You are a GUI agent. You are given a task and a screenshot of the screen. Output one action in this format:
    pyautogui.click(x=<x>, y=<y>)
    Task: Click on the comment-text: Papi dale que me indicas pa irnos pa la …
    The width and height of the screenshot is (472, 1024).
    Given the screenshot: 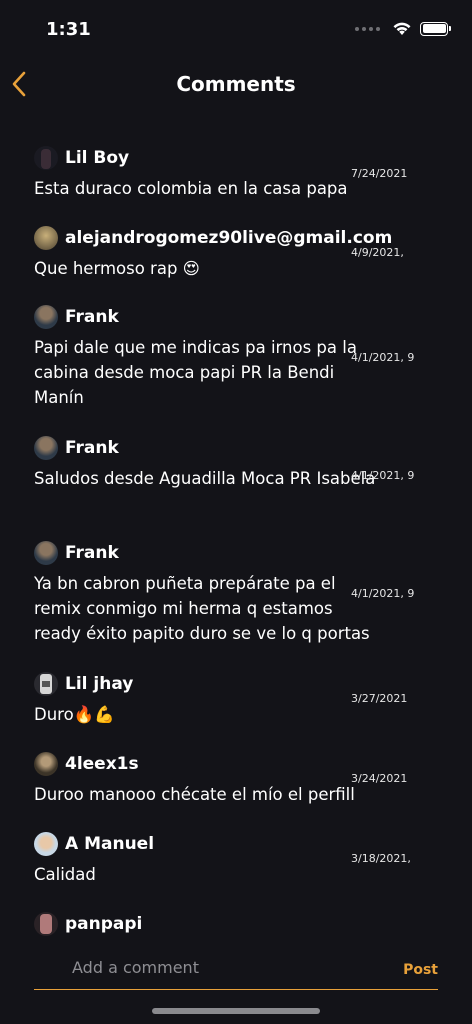 What is the action you would take?
    pyautogui.click(x=195, y=372)
    